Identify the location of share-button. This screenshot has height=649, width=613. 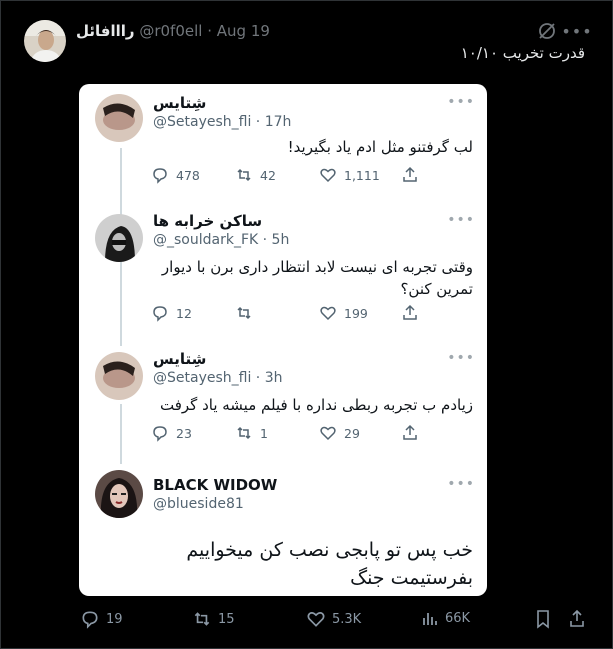
(577, 619).